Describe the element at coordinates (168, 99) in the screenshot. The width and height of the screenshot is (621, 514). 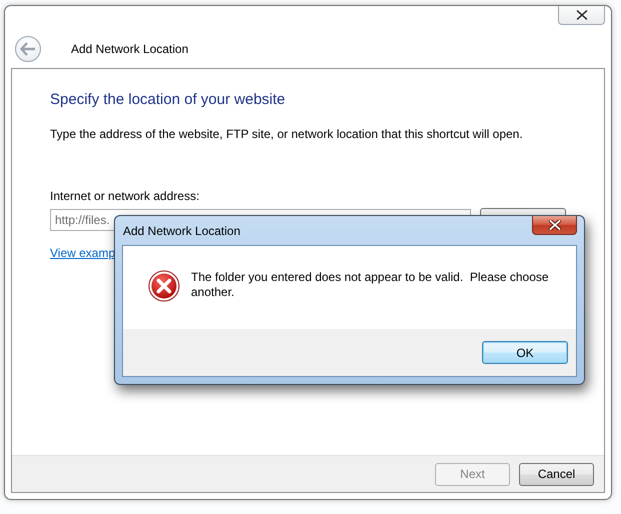
I see `page-heading: Specify the location of your website` at that location.